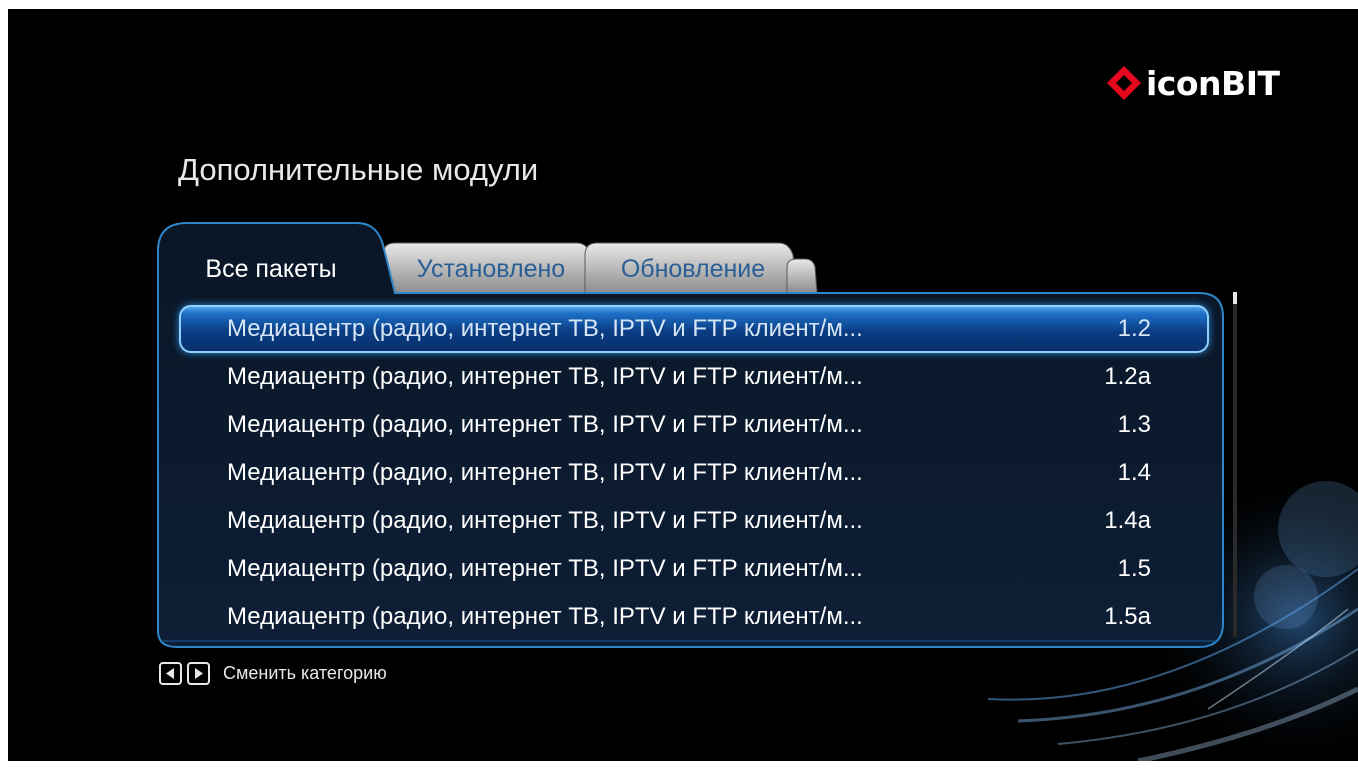 The image size is (1358, 770). Describe the element at coordinates (198, 673) in the screenshot. I see `right-arrow-key-icon` at that location.